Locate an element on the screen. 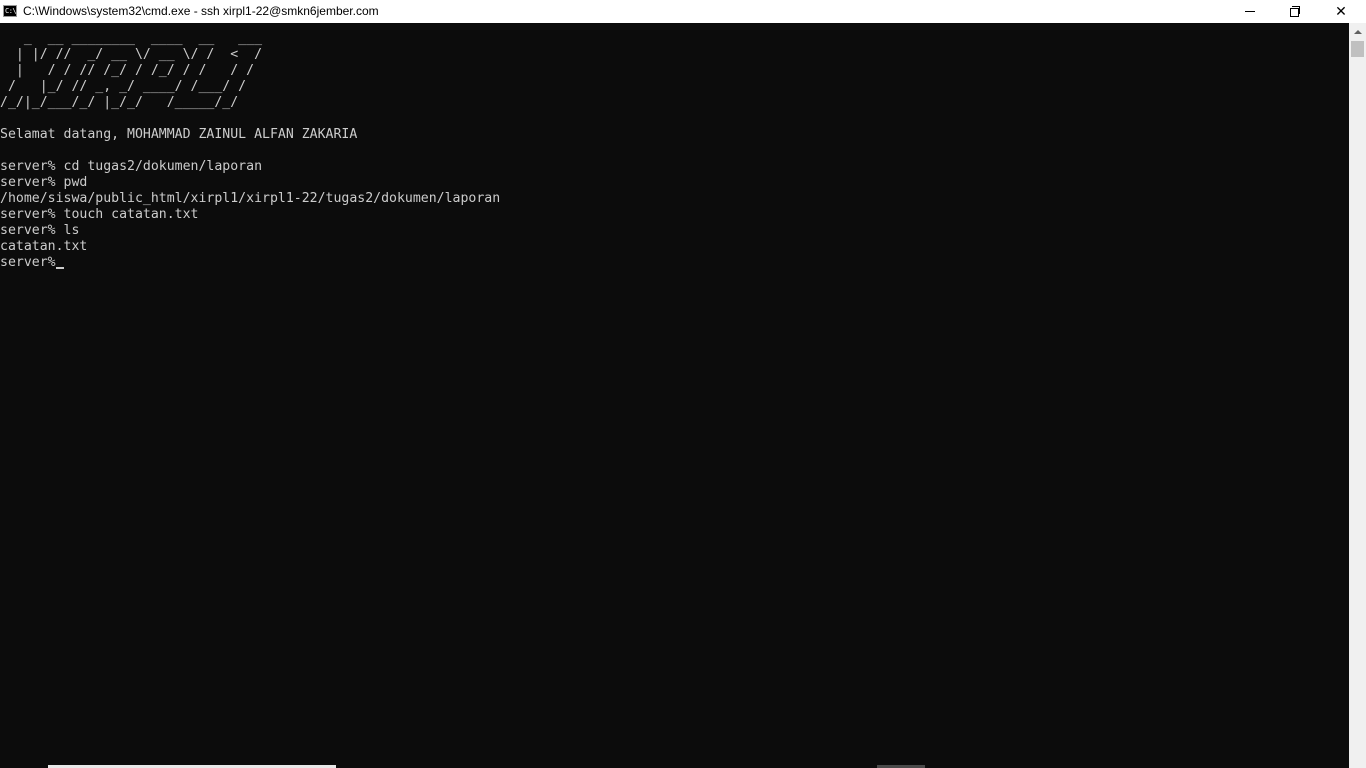 The height and width of the screenshot is (768, 1366). ascii-banner-line: | / / // /_/ / /_/ / / / / is located at coordinates (131, 70).